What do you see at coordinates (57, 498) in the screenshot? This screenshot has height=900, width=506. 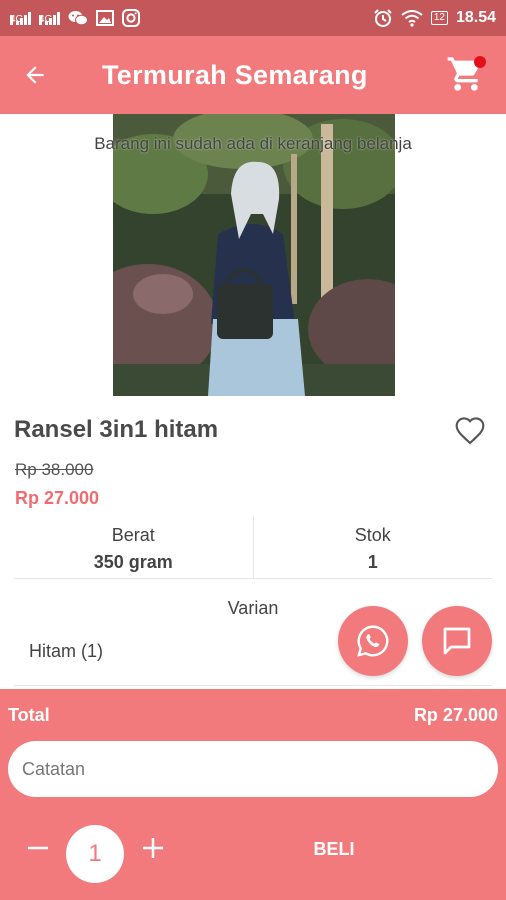 I see `sale-price: Rp 27.000` at bounding box center [57, 498].